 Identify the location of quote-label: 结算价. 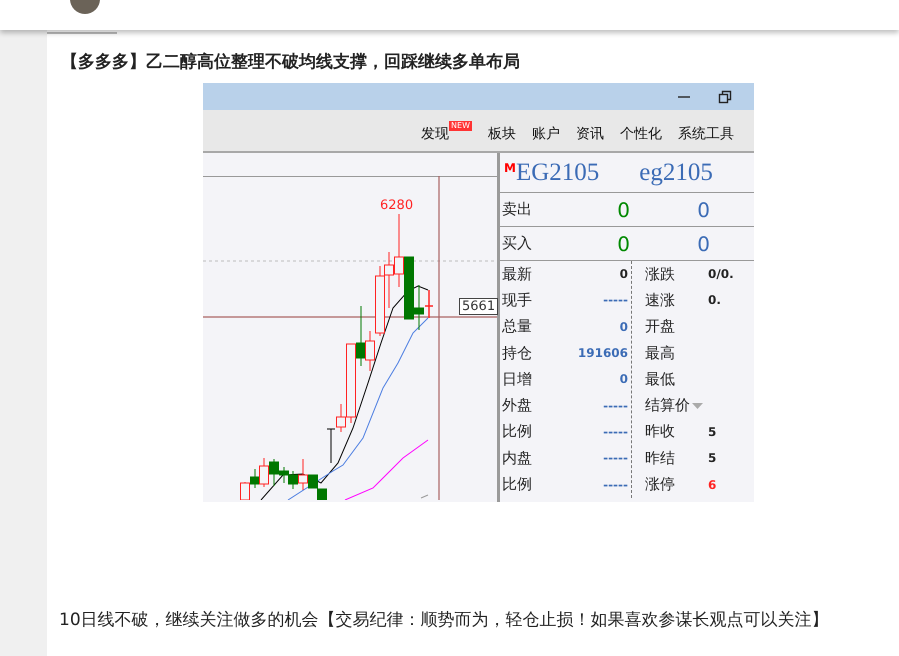
(667, 406).